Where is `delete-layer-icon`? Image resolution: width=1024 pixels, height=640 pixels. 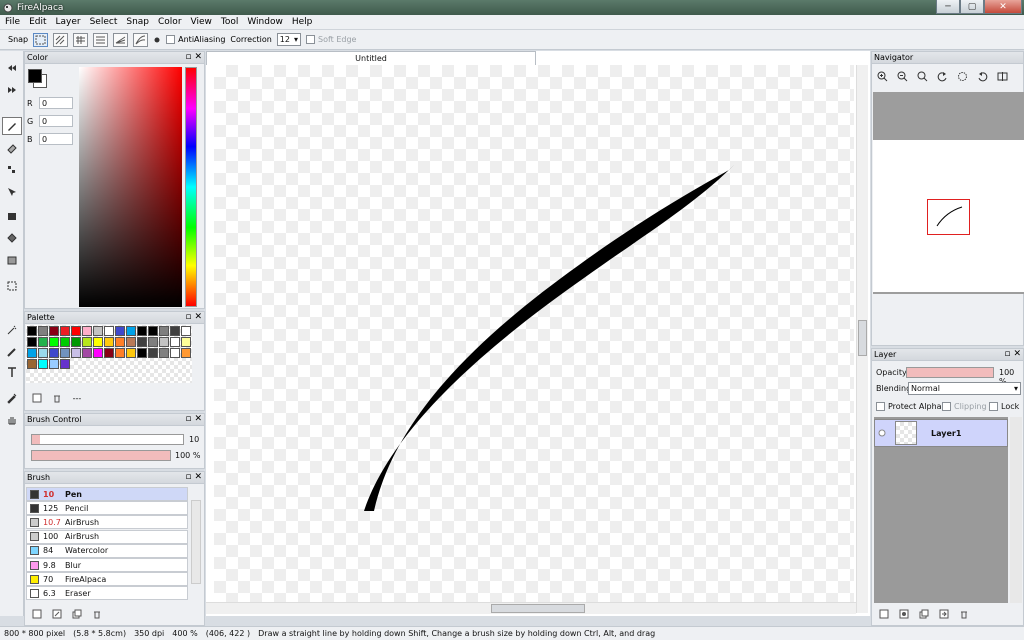
delete-layer-icon is located at coordinates (964, 614).